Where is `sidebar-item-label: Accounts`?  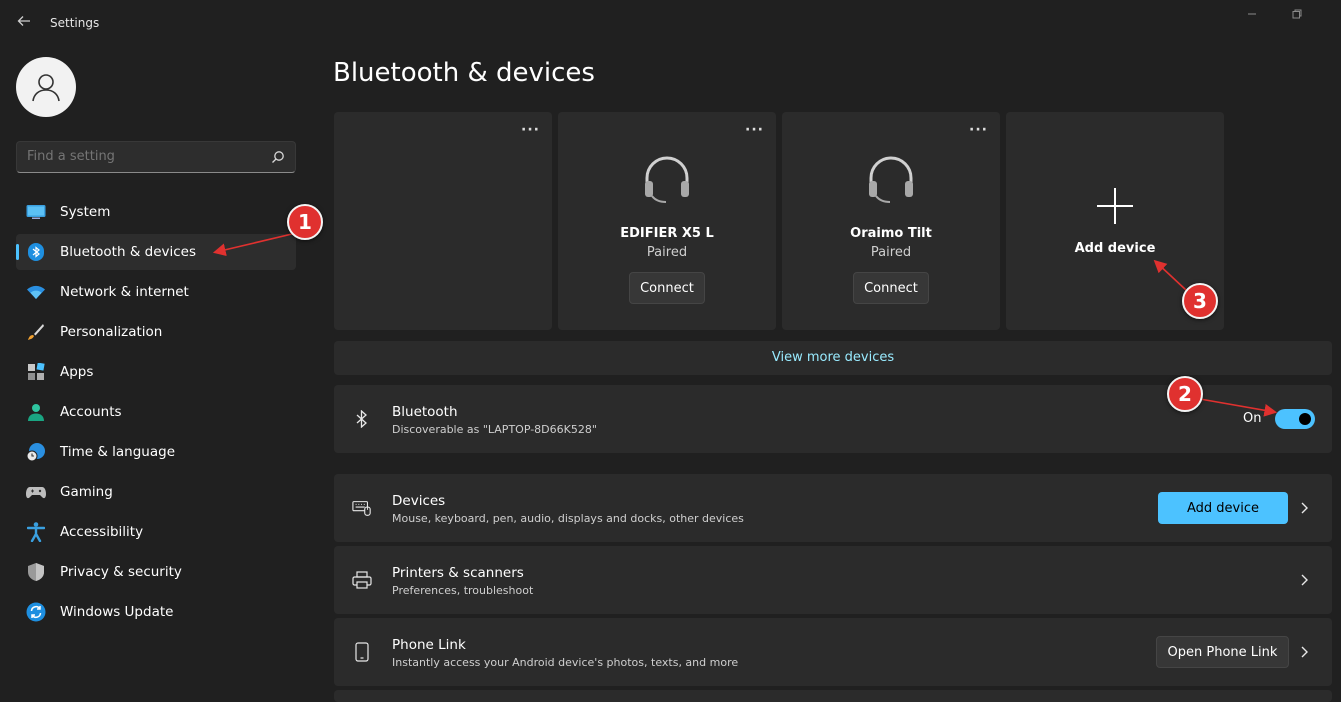 sidebar-item-label: Accounts is located at coordinates (91, 412).